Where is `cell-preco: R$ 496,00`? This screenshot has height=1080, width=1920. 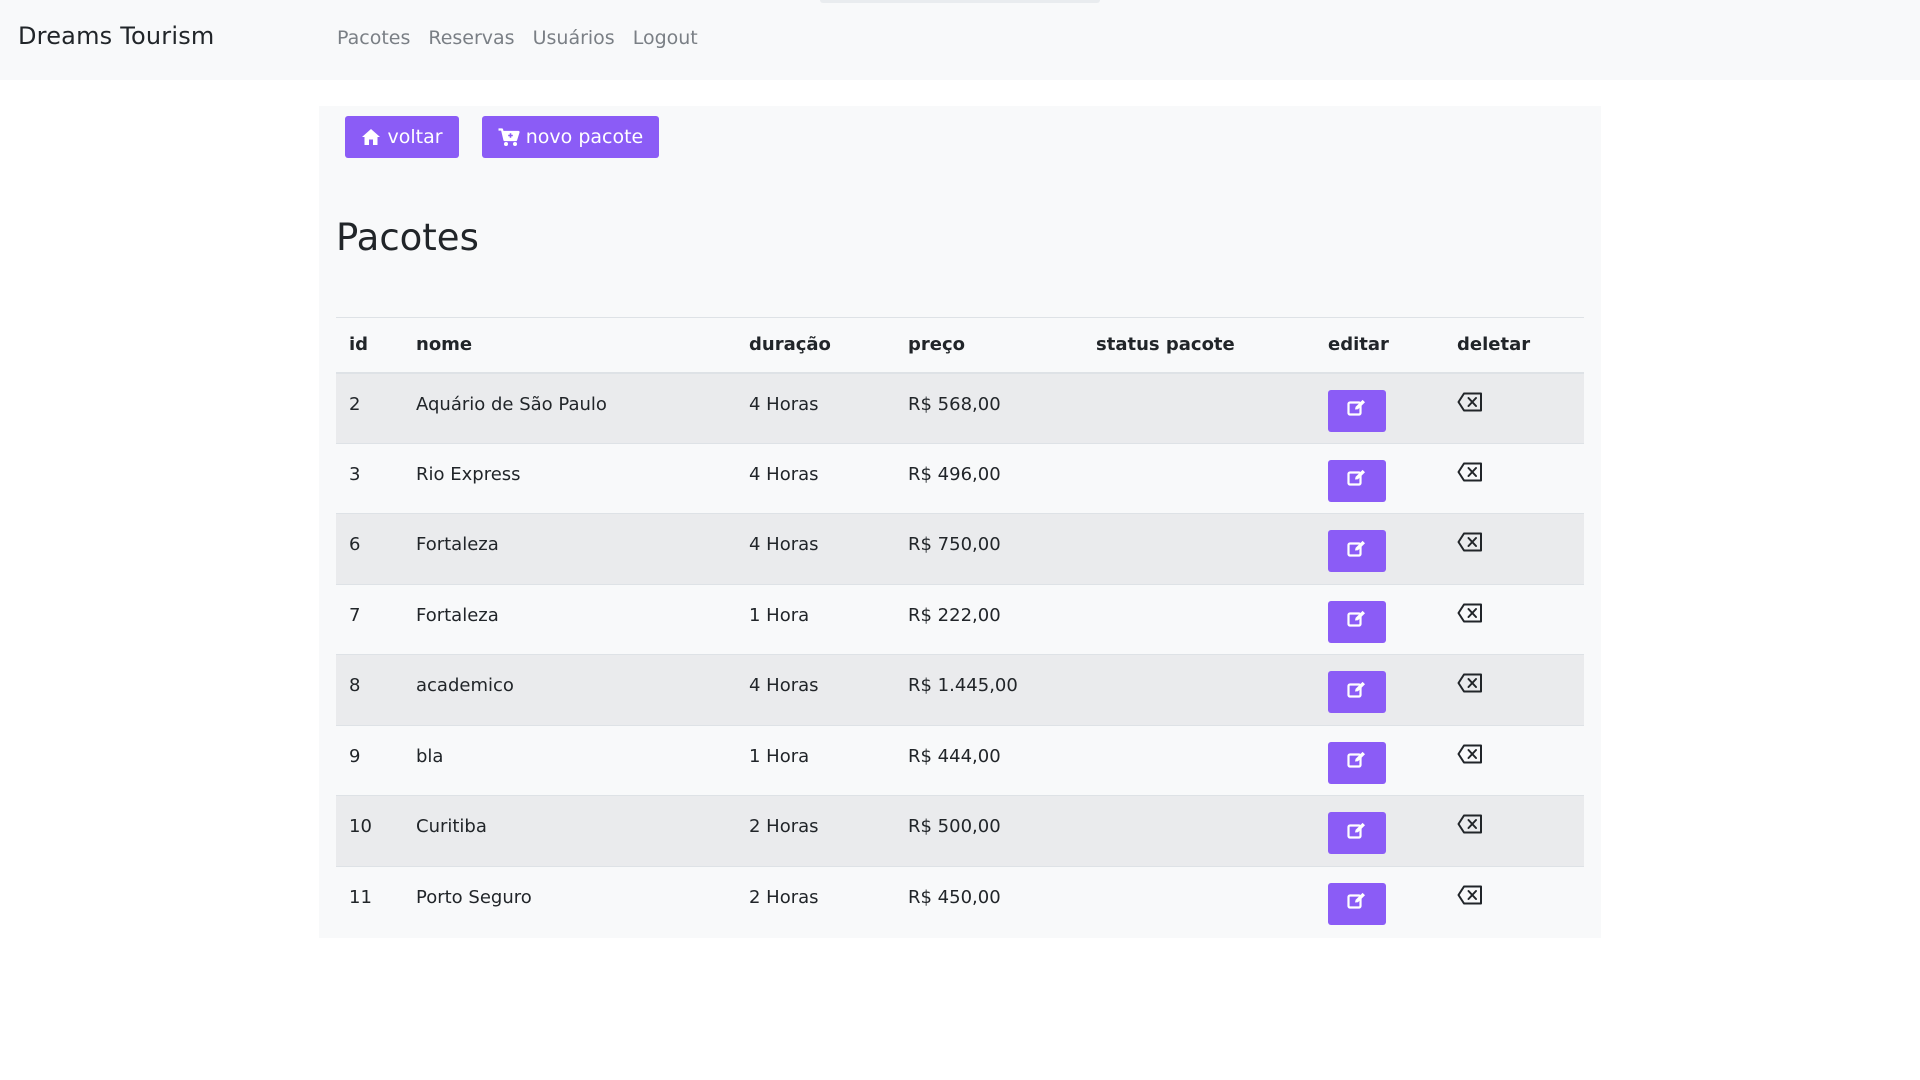 cell-preco: R$ 496,00 is located at coordinates (989, 478).